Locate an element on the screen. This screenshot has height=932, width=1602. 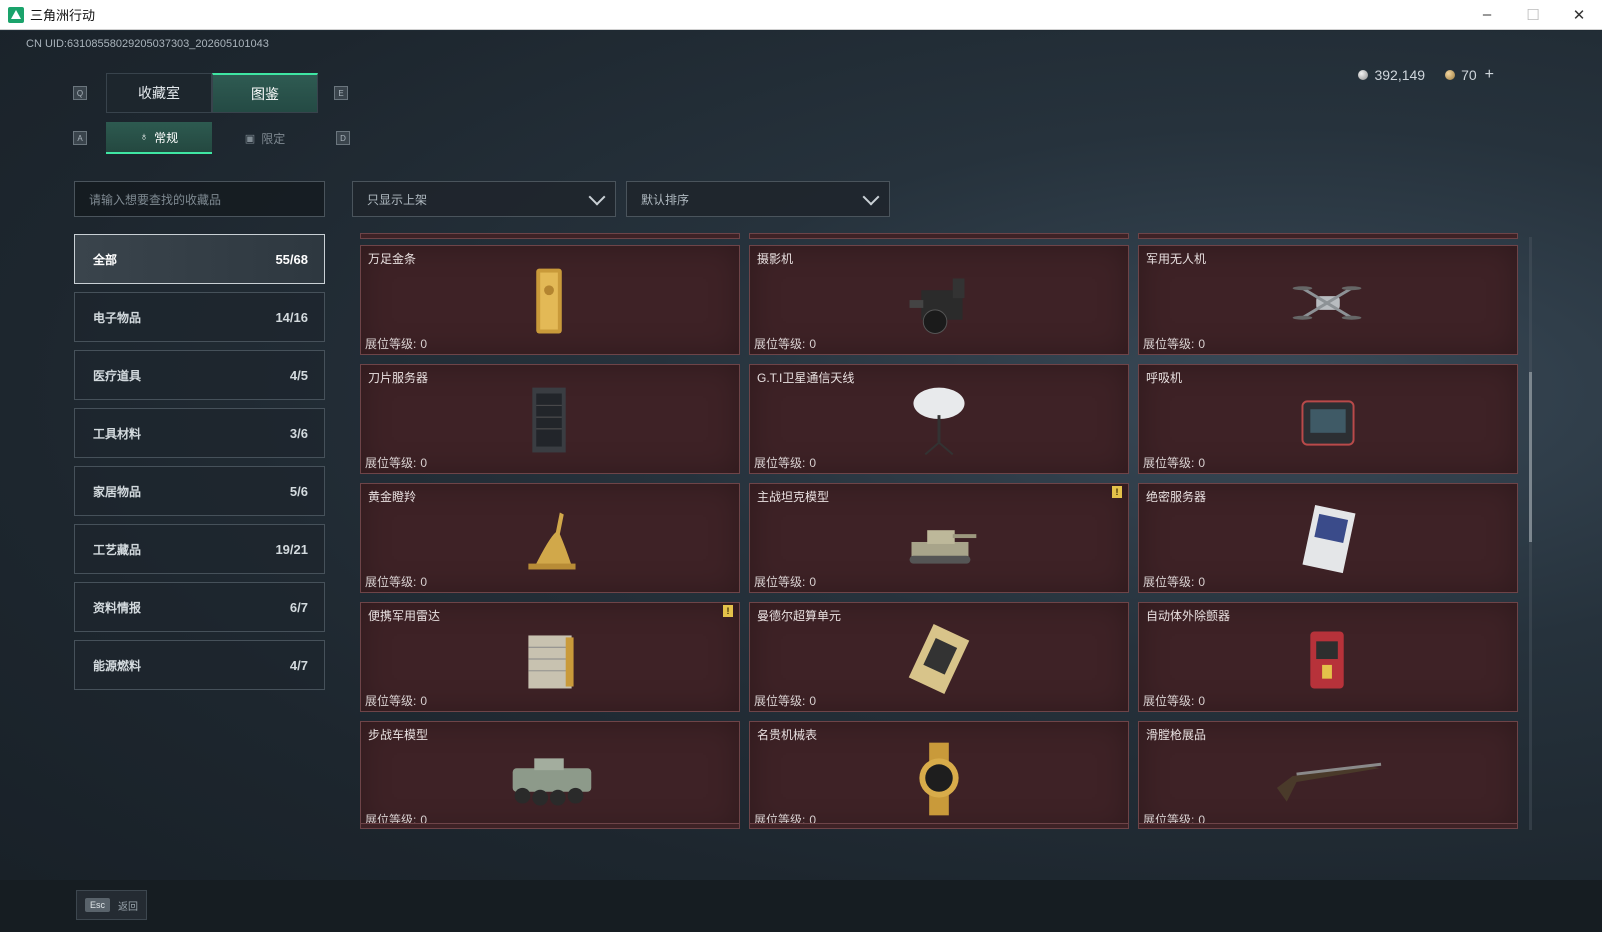
item-card: 便携军用雷达 展位等级: 0! is located at coordinates (550, 657).